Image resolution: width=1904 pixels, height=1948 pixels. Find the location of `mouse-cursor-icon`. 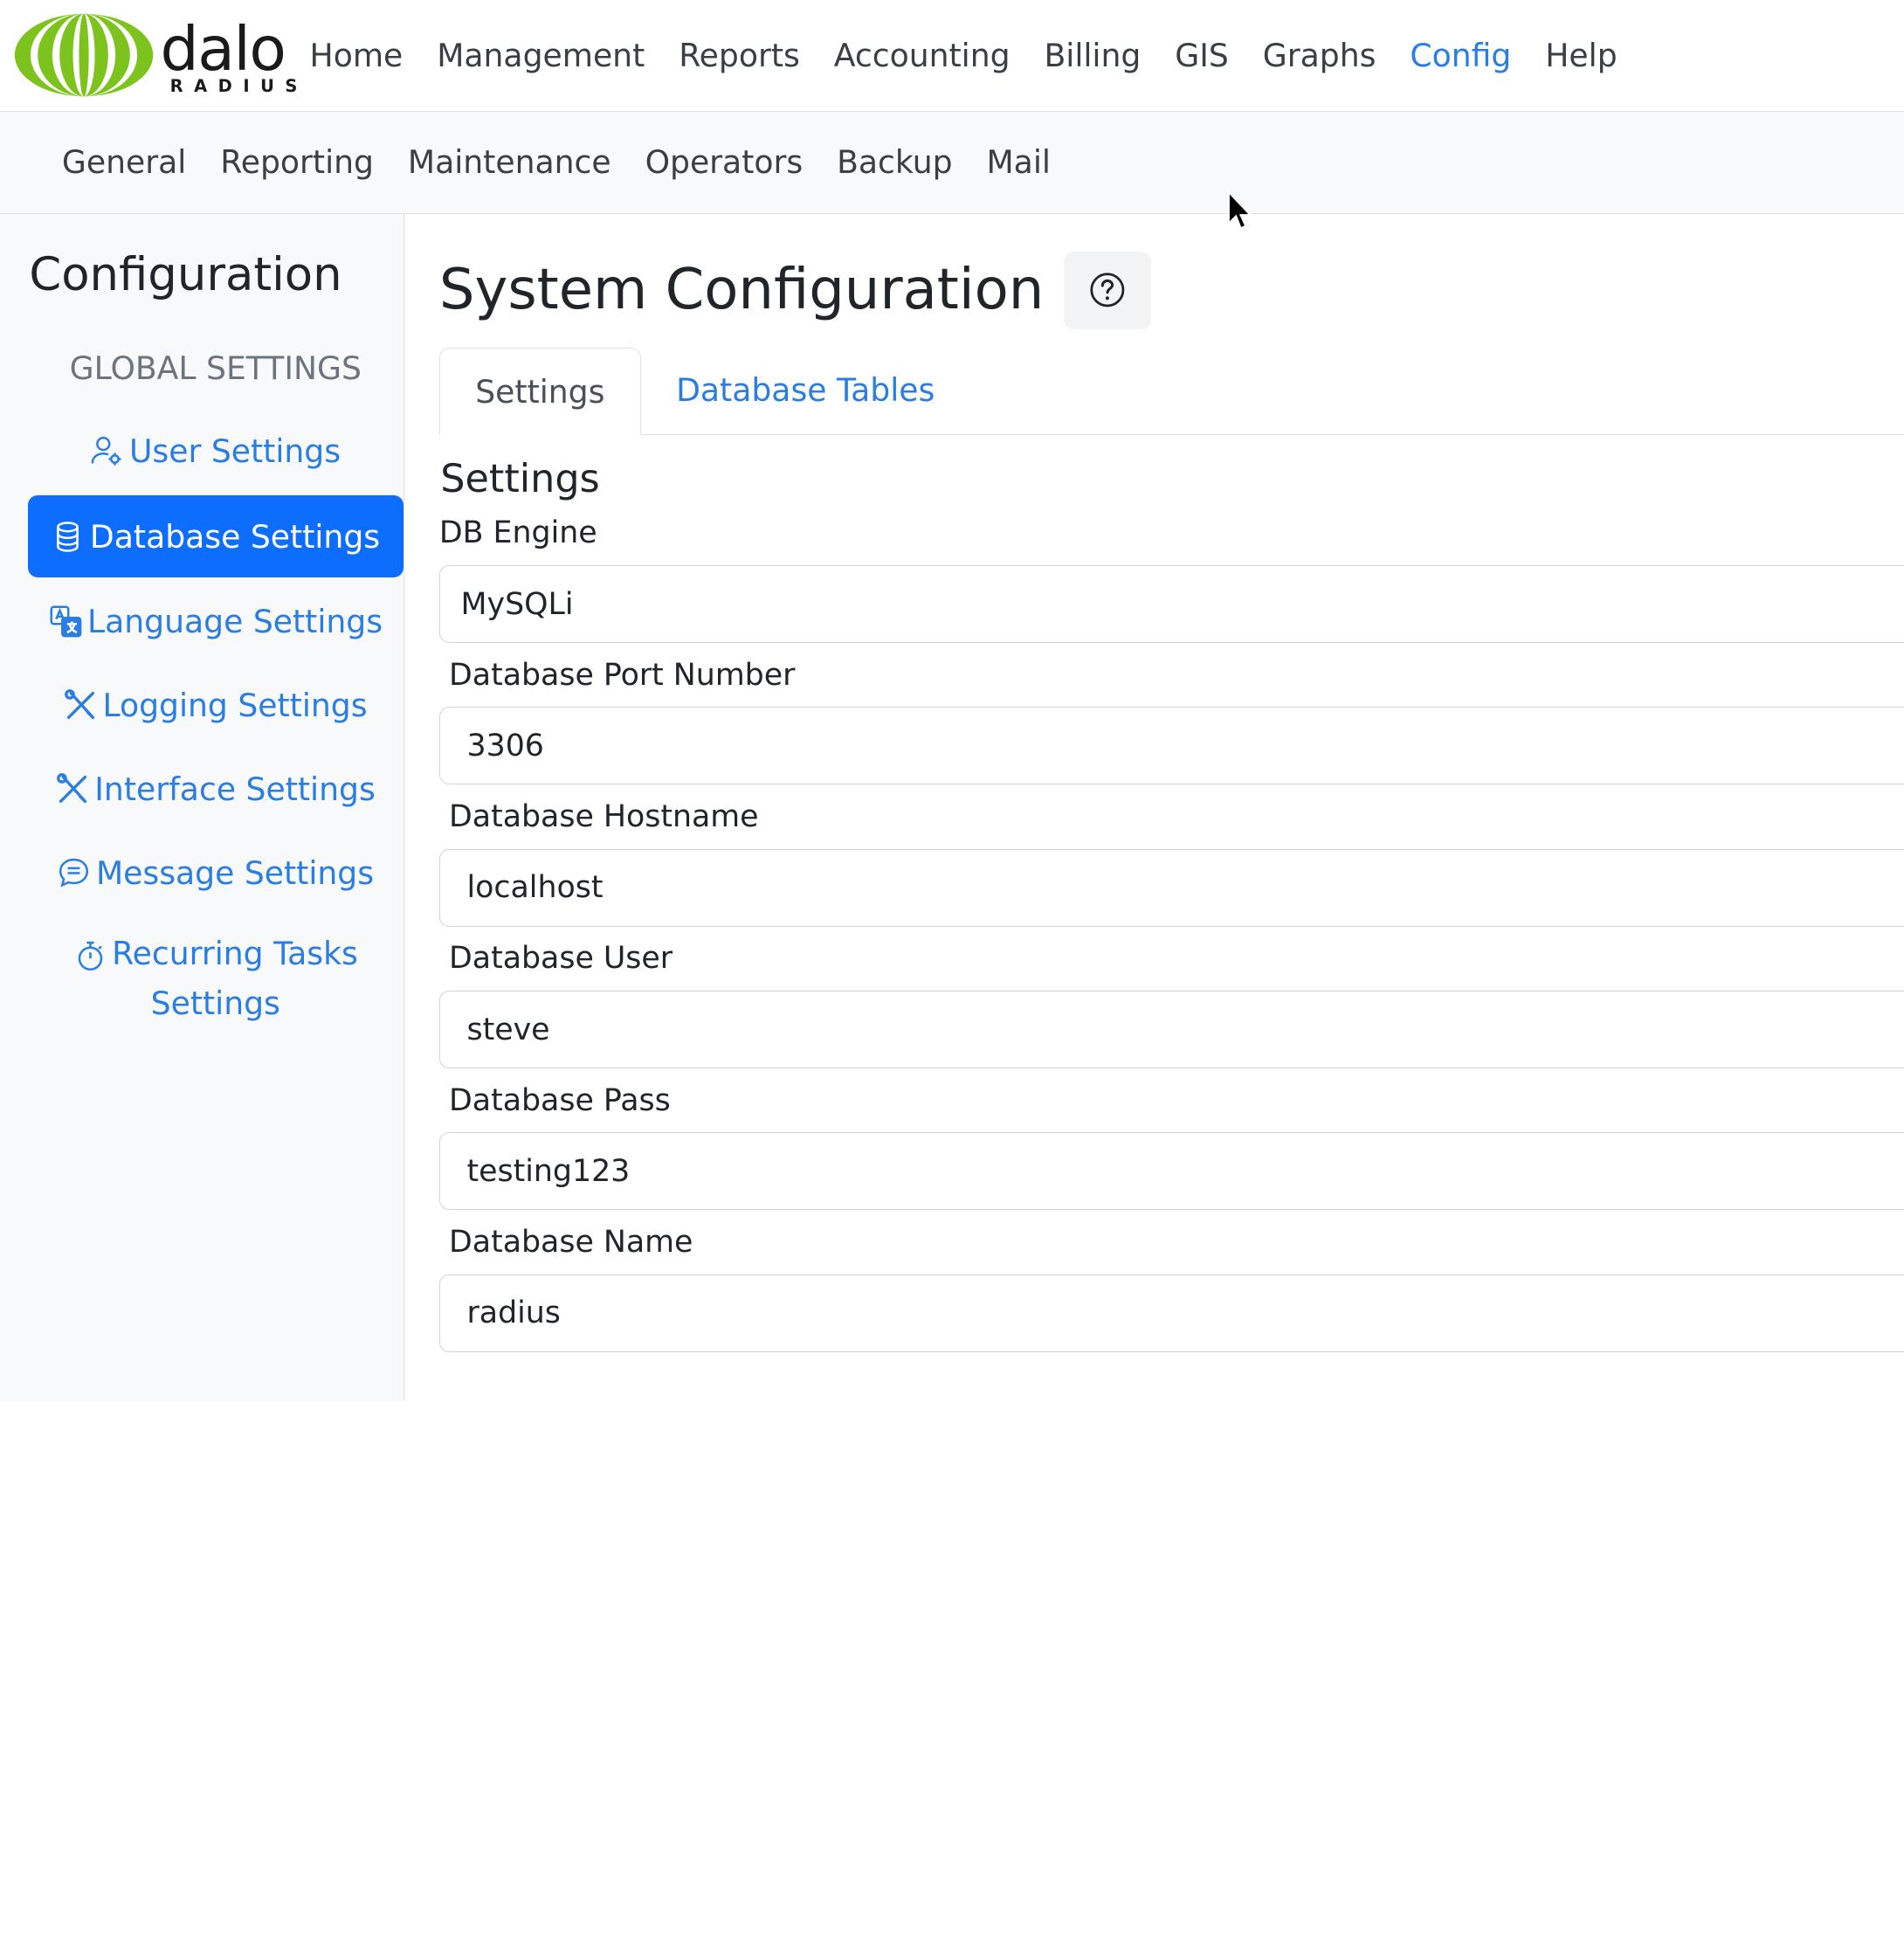

mouse-cursor-icon is located at coordinates (1240, 209).